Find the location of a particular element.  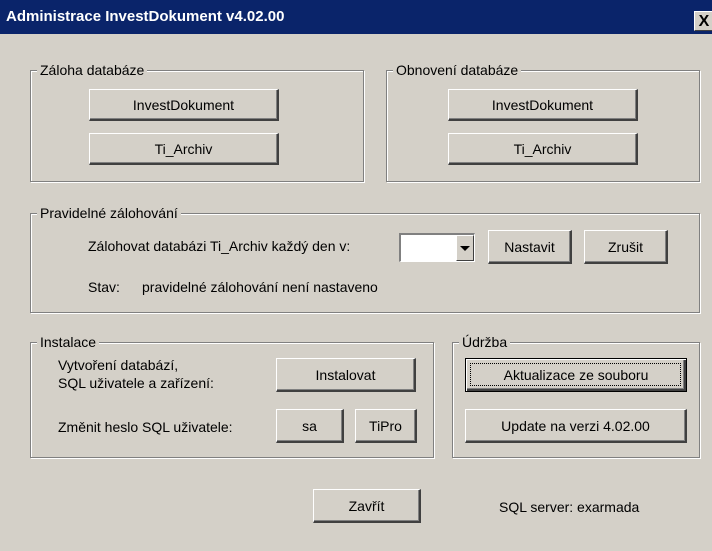

restore-group-legend: Obnovení databáze is located at coordinates (457, 70).